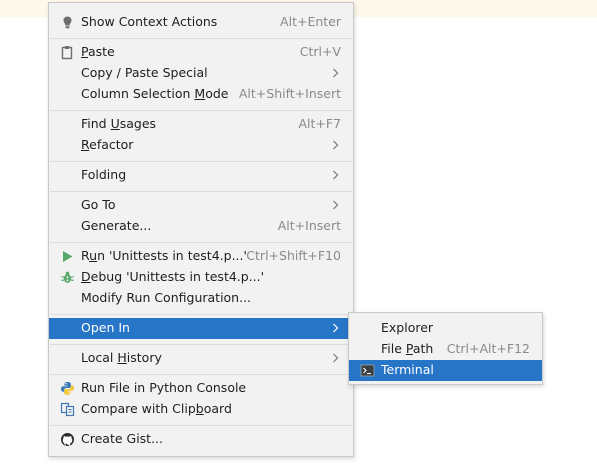 This screenshot has height=476, width=597. Describe the element at coordinates (98, 51) in the screenshot. I see `menu-item-label: Paste` at that location.